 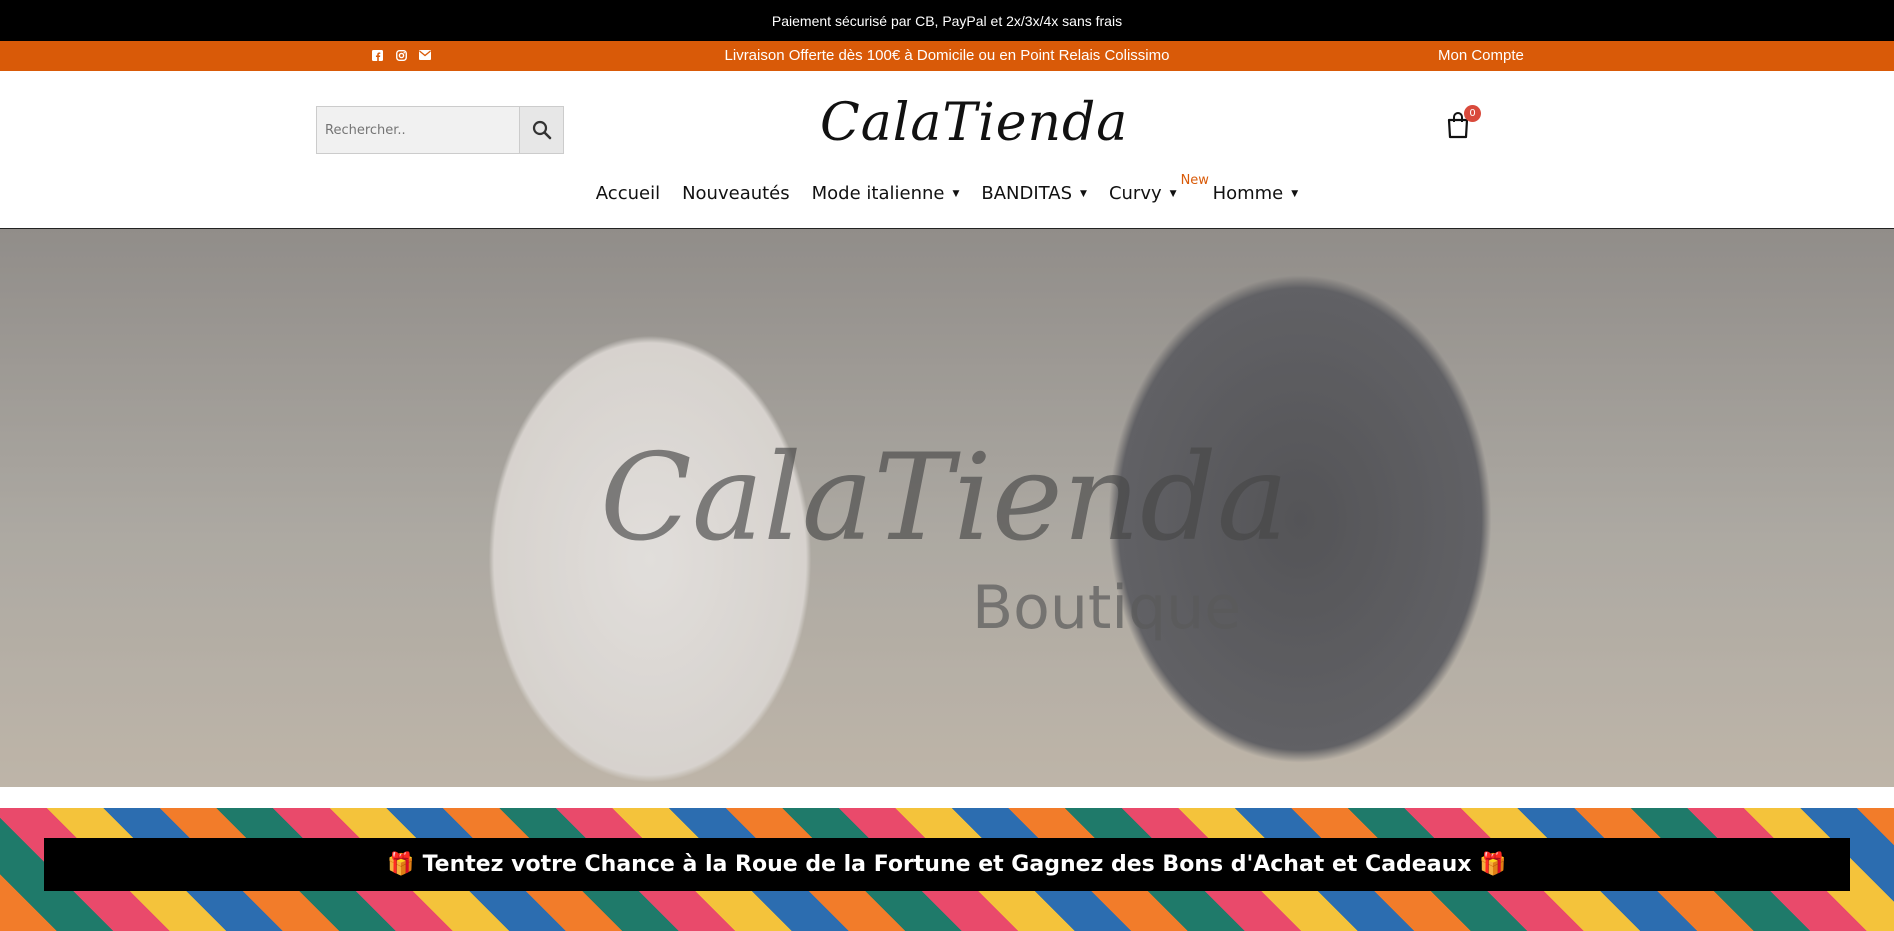 I want to click on nav-item-banditas: BANDITAS ▼, so click(x=1034, y=193).